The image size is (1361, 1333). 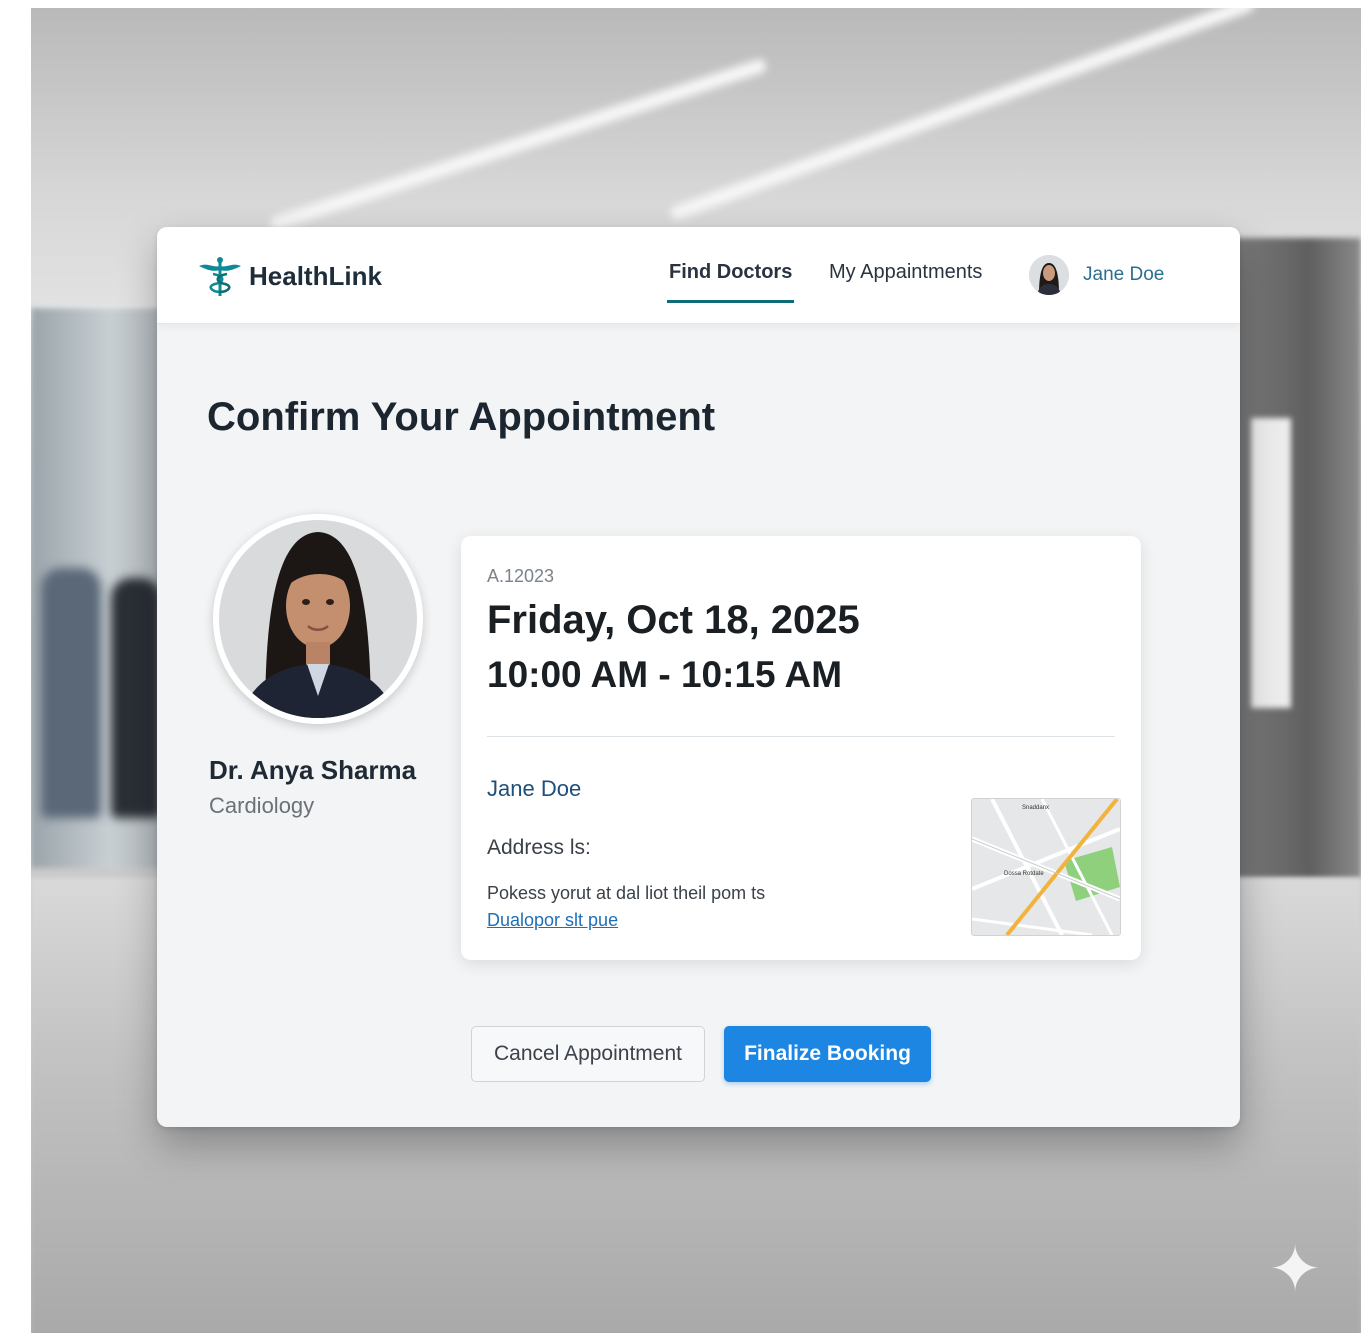 I want to click on map-label: Snaddanx, so click(x=1035, y=808).